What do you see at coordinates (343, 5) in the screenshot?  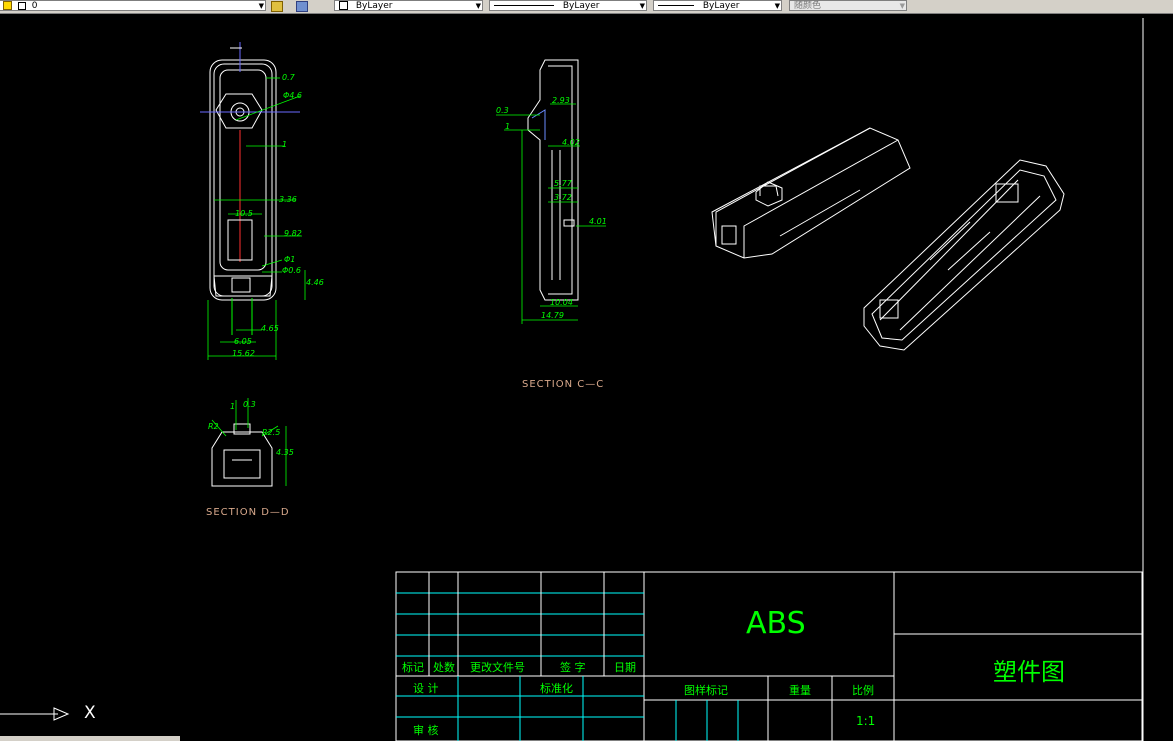 I see `color-swatch` at bounding box center [343, 5].